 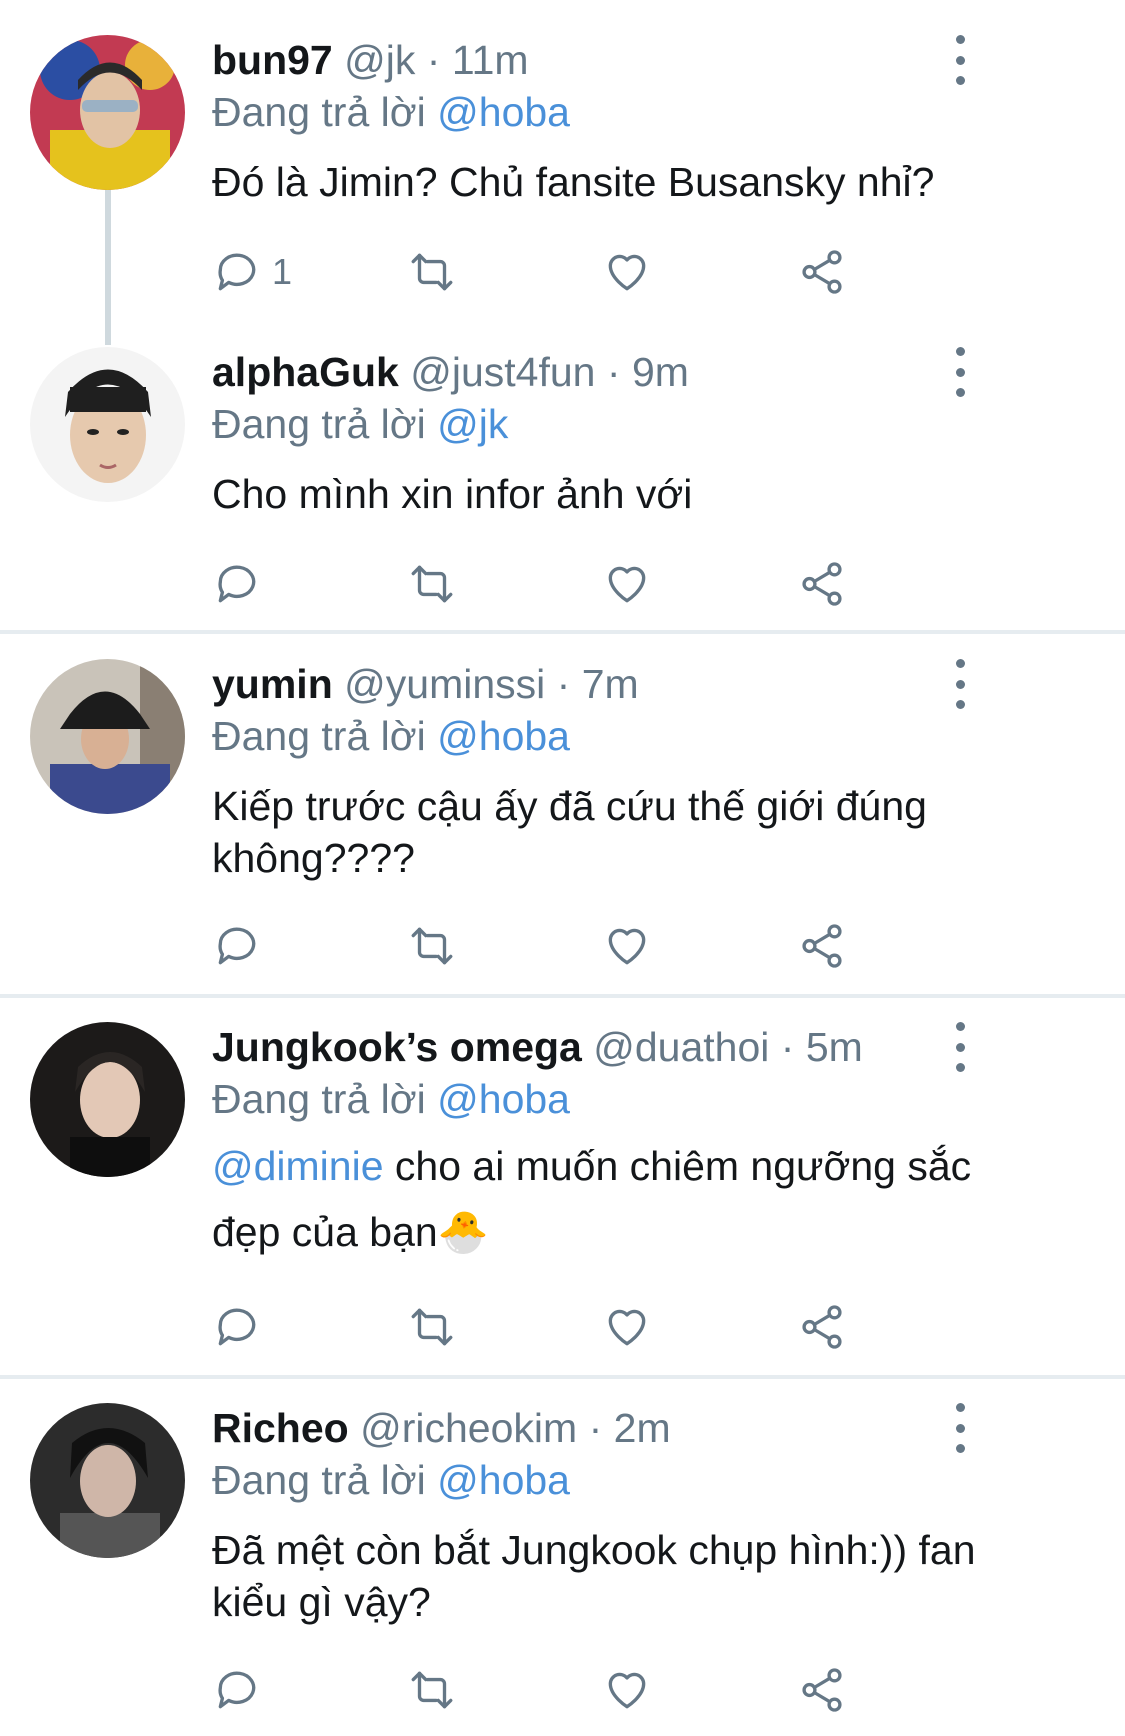 What do you see at coordinates (834, 1047) in the screenshot?
I see `timestamp: 5m` at bounding box center [834, 1047].